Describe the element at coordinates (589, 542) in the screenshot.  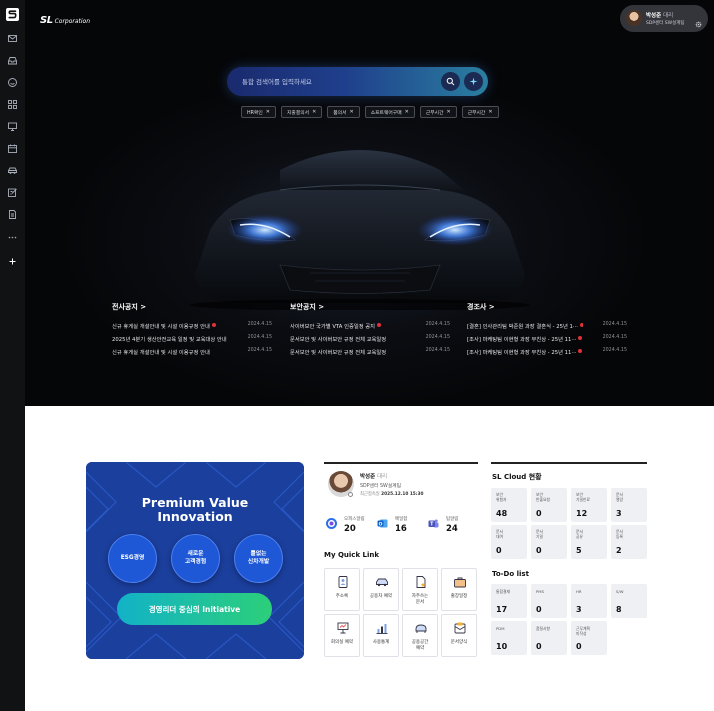
I see `cloud-stat: 문서 공유 5` at that location.